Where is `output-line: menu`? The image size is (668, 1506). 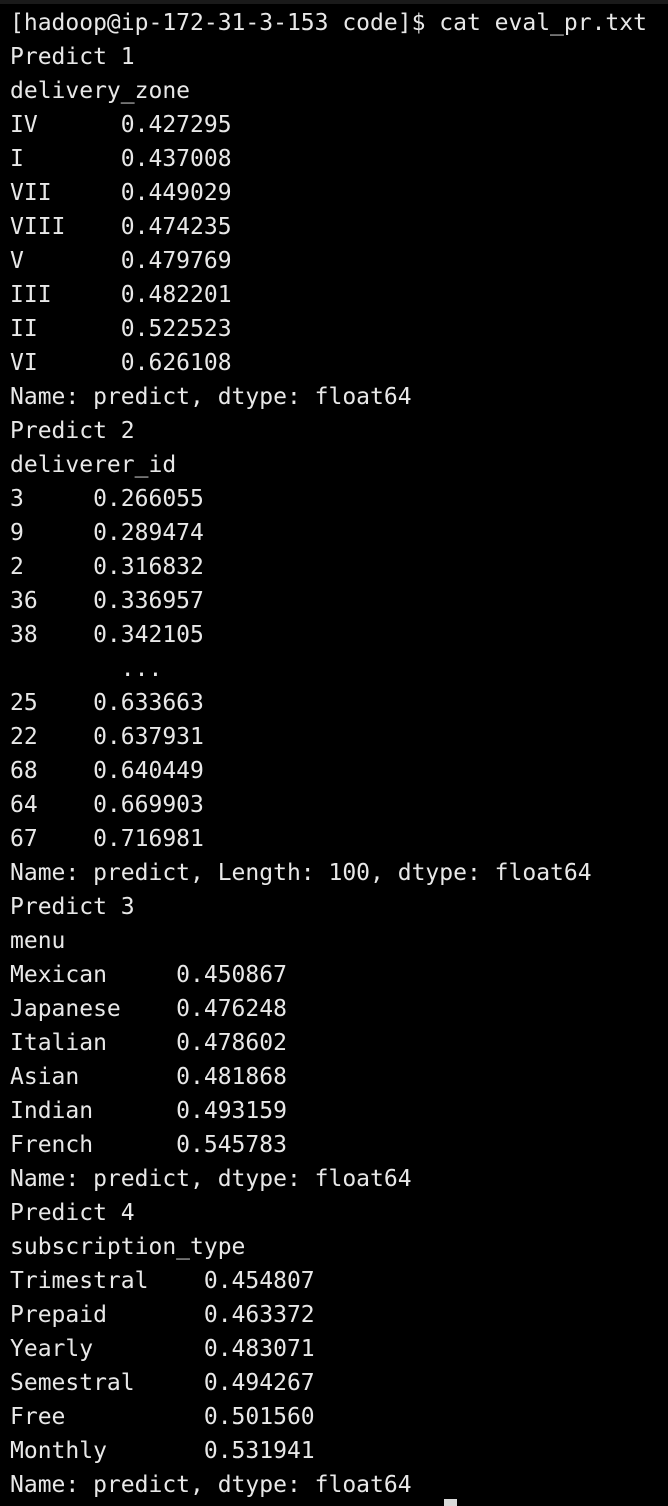
output-line: menu is located at coordinates (38, 941).